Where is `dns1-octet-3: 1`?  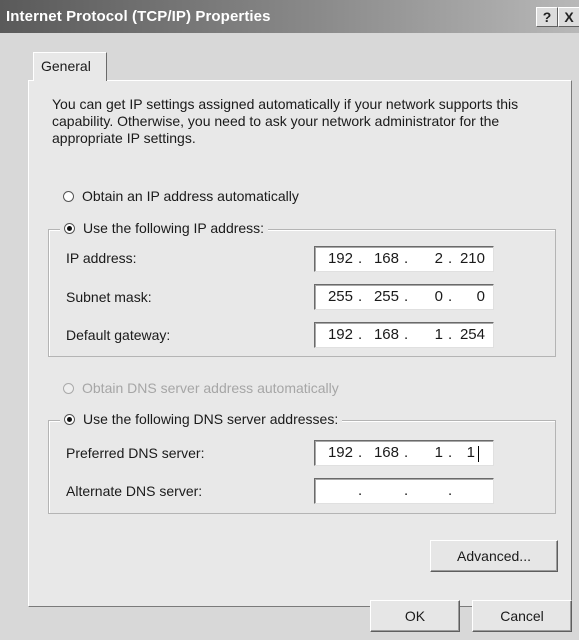
dns1-octet-3: 1 is located at coordinates (438, 452).